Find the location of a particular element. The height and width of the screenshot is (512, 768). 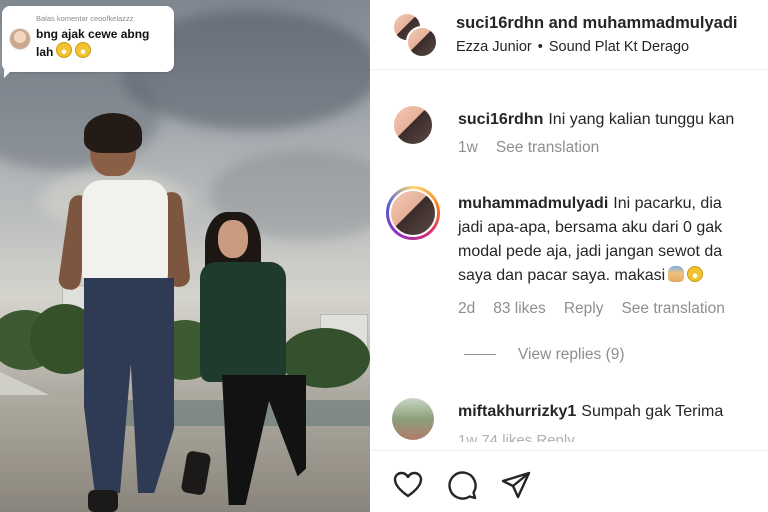

collab-avatars is located at coordinates (415, 35).